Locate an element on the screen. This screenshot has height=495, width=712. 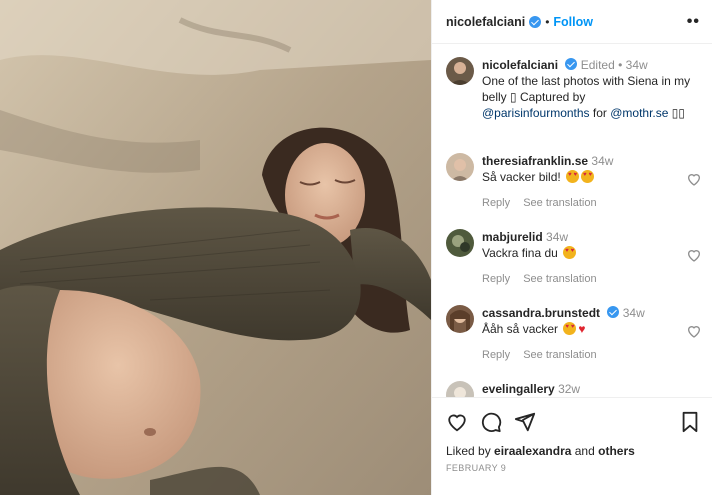
comment-text: Ååh så vacker is located at coordinates (520, 329).